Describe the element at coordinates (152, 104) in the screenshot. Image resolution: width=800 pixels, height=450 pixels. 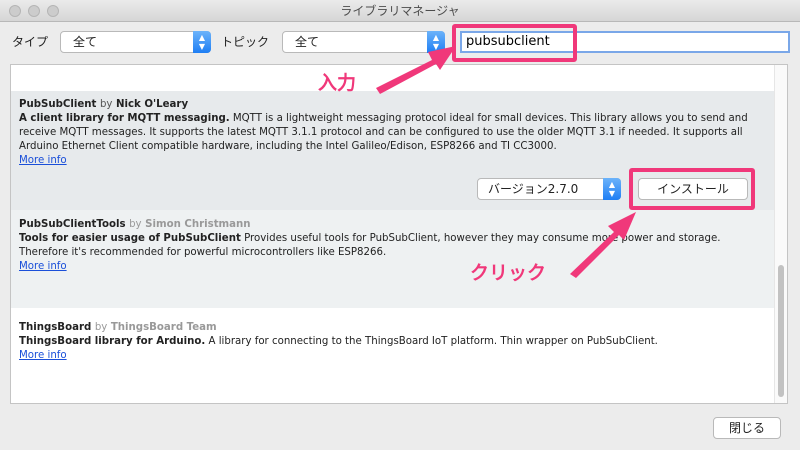
I see `library-author: Nick O'Leary` at that location.